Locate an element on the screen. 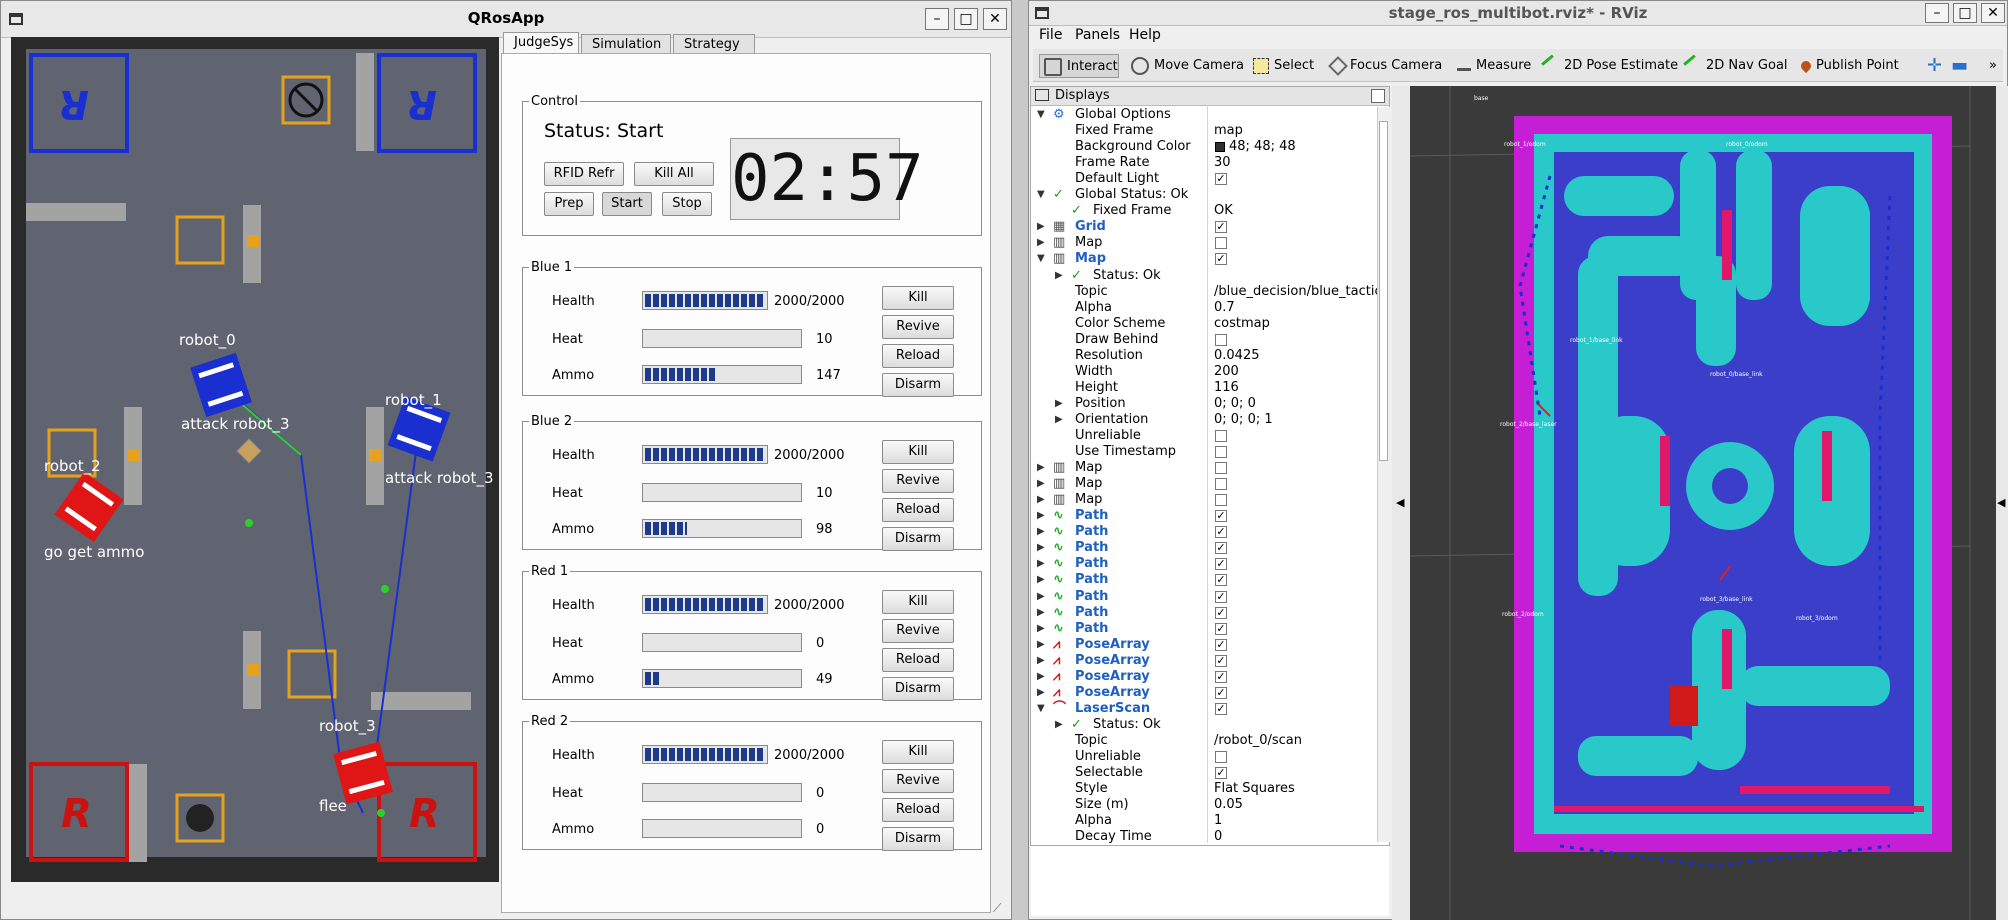 The image size is (2008, 920). display-row-value: Flat Squares is located at coordinates (1254, 789).